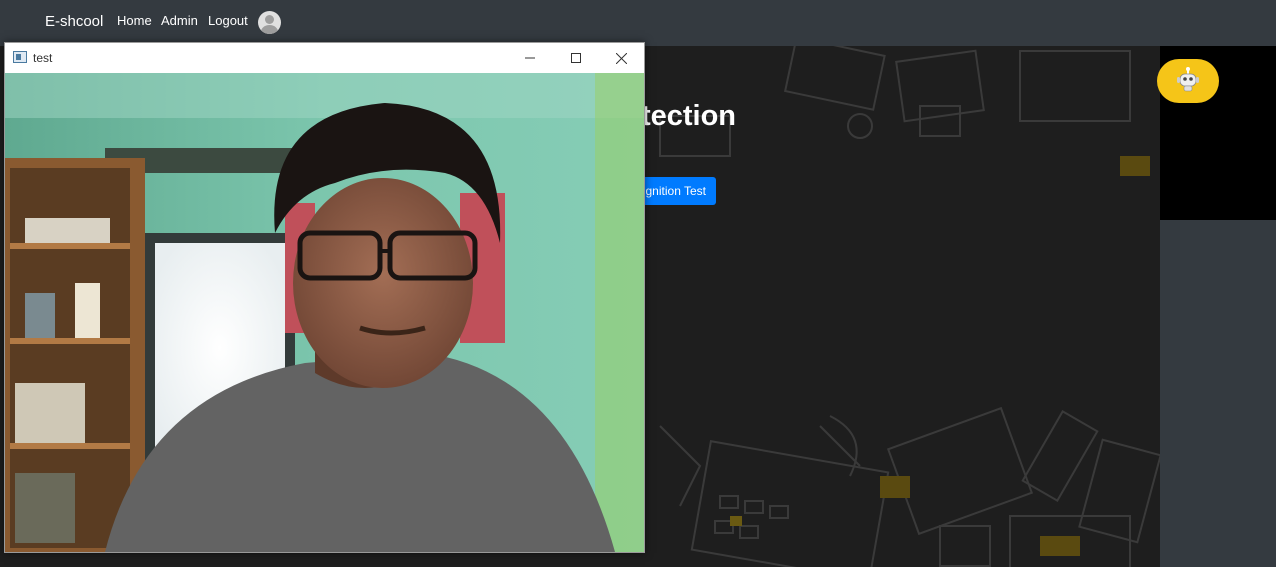  I want to click on user-avatar-icon, so click(269, 22).